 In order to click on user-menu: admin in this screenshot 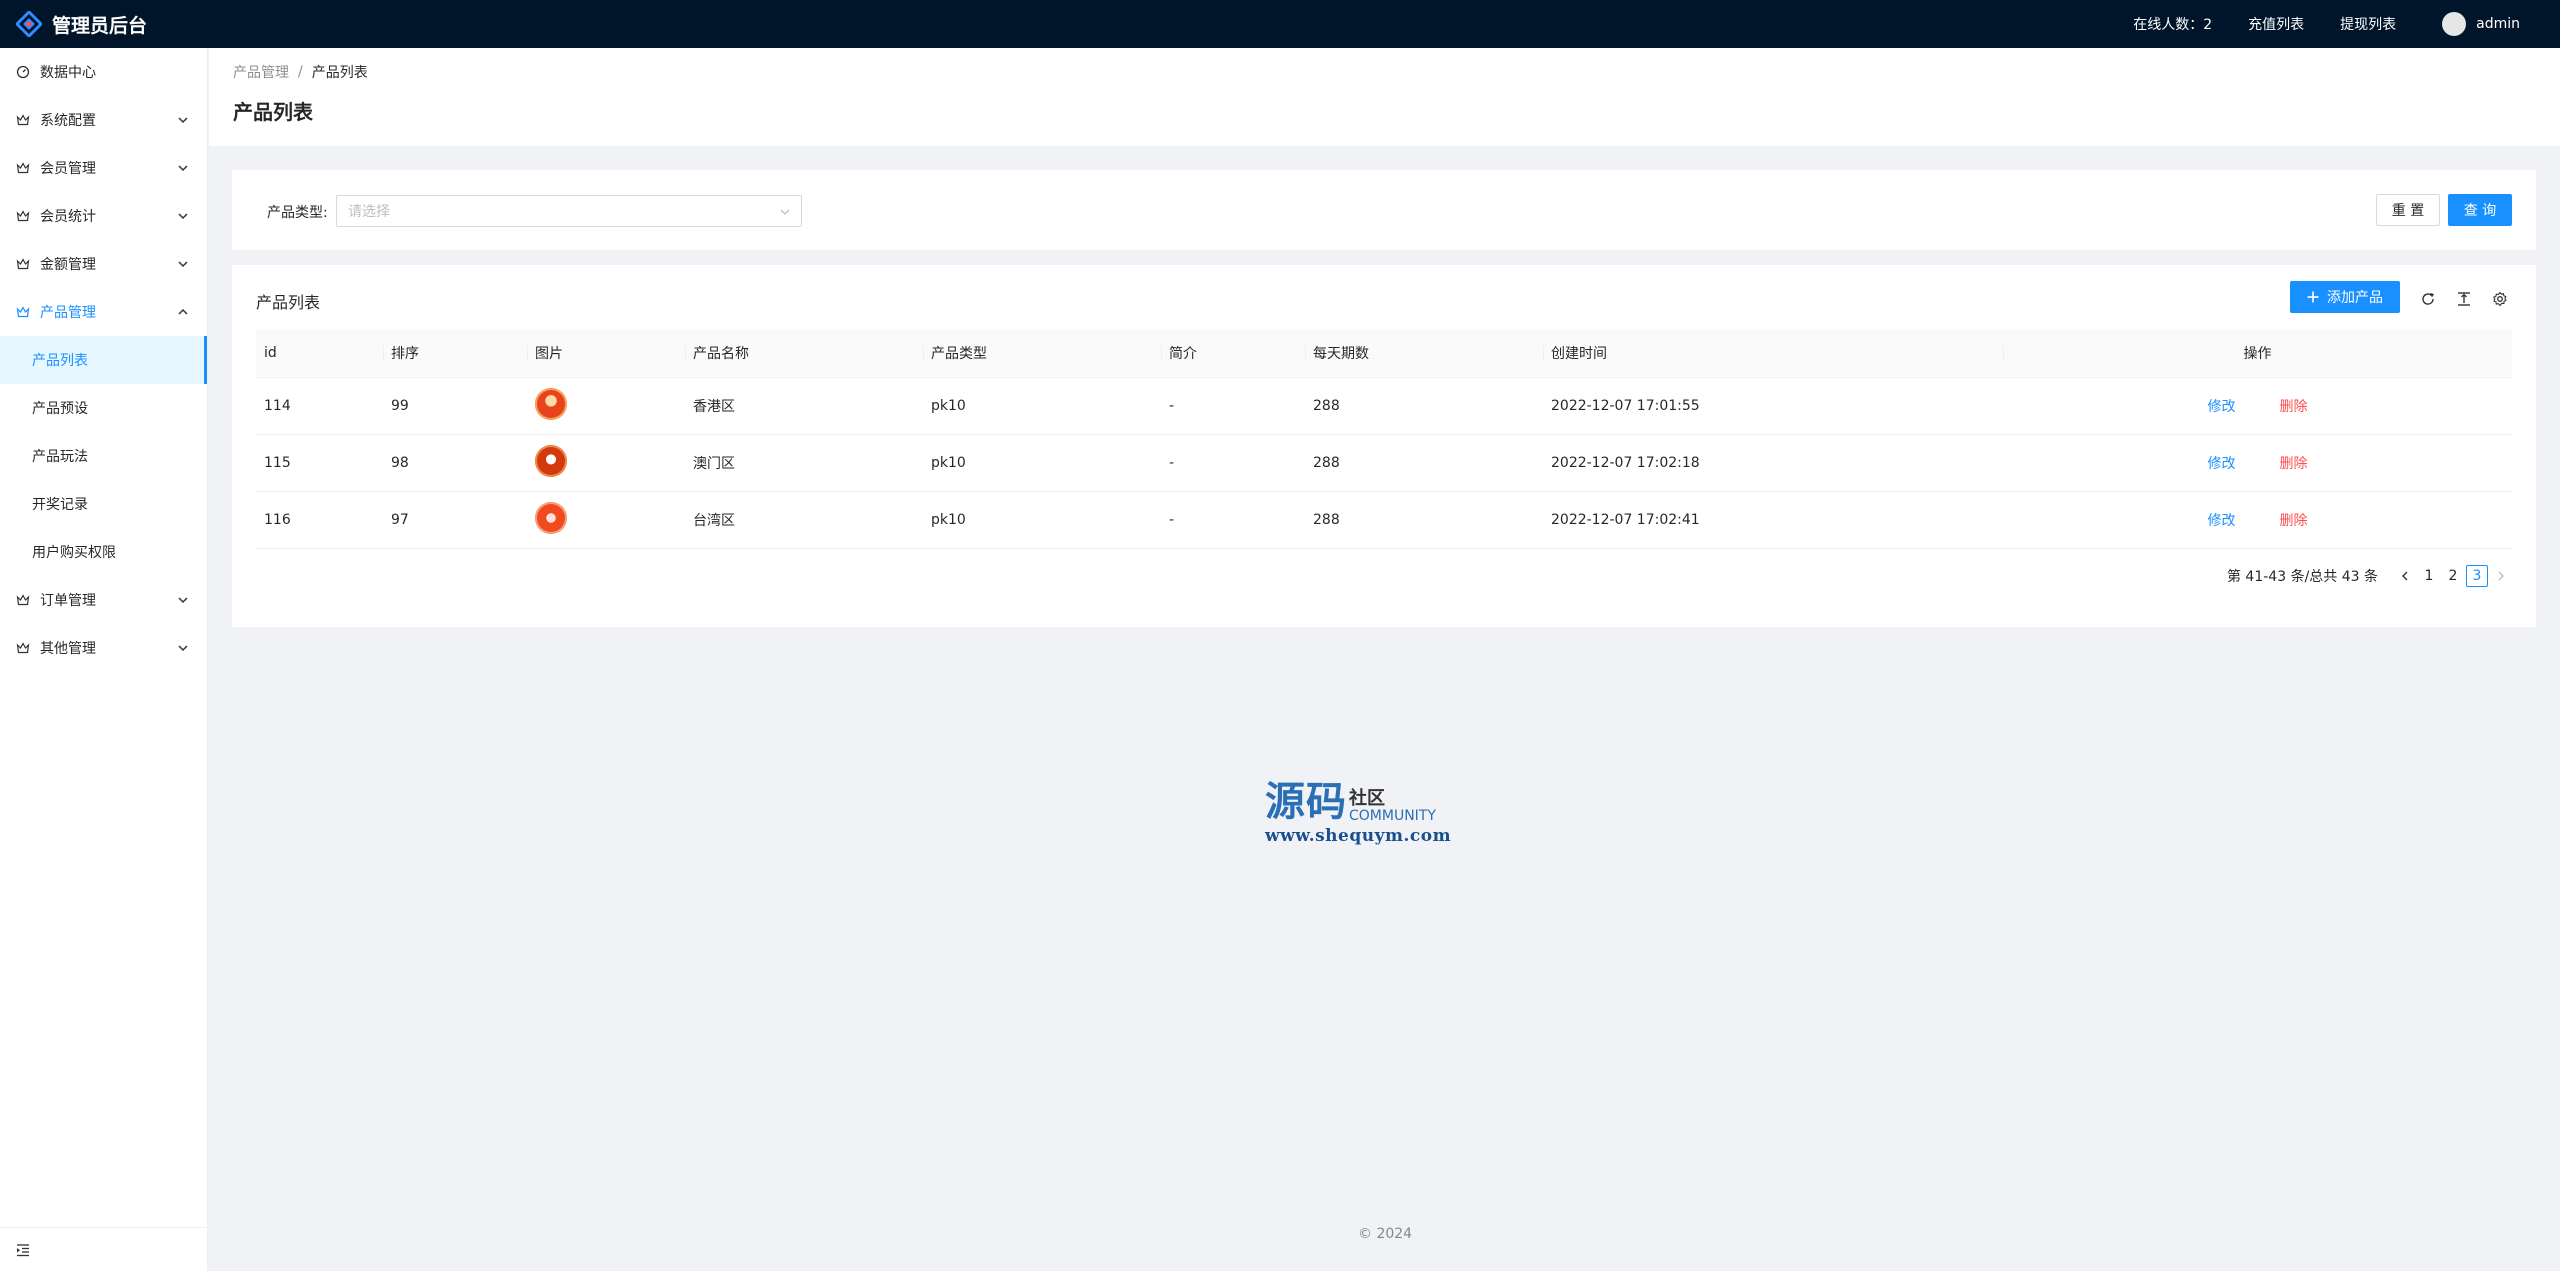, I will do `click(2481, 24)`.